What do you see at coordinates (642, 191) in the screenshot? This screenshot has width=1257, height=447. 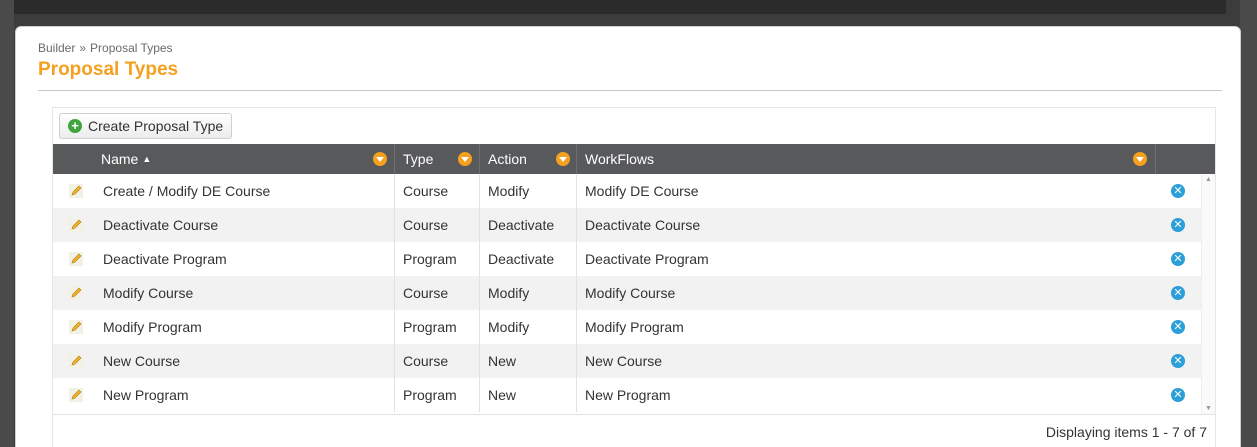 I see `cell-workflow: Modify DE Course` at bounding box center [642, 191].